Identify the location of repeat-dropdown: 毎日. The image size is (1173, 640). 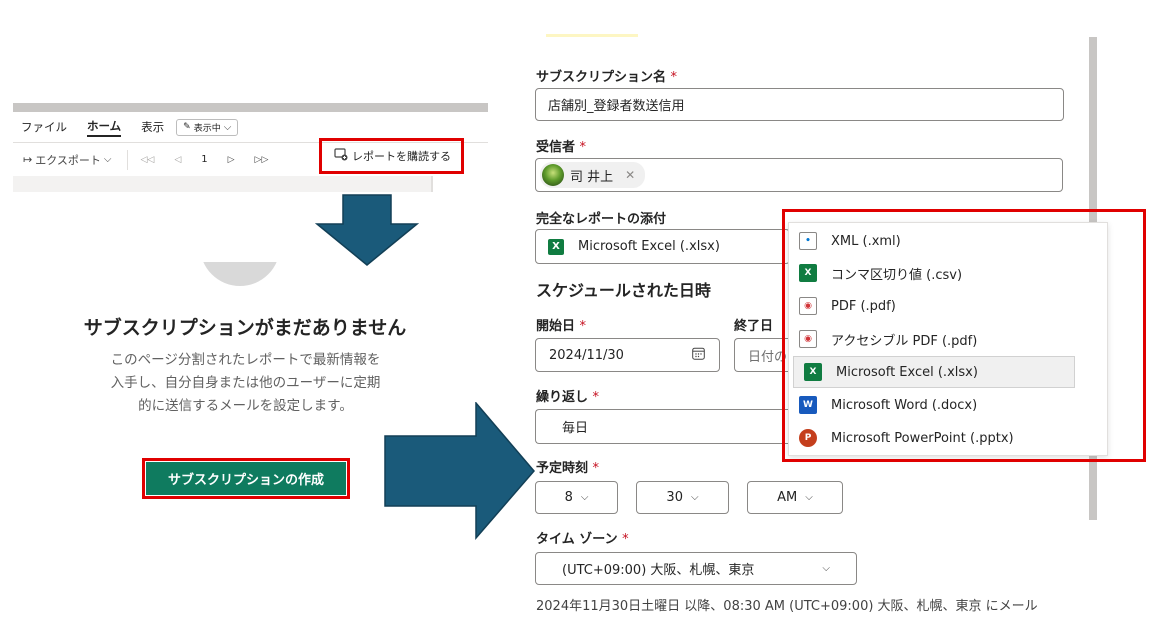
(662, 426).